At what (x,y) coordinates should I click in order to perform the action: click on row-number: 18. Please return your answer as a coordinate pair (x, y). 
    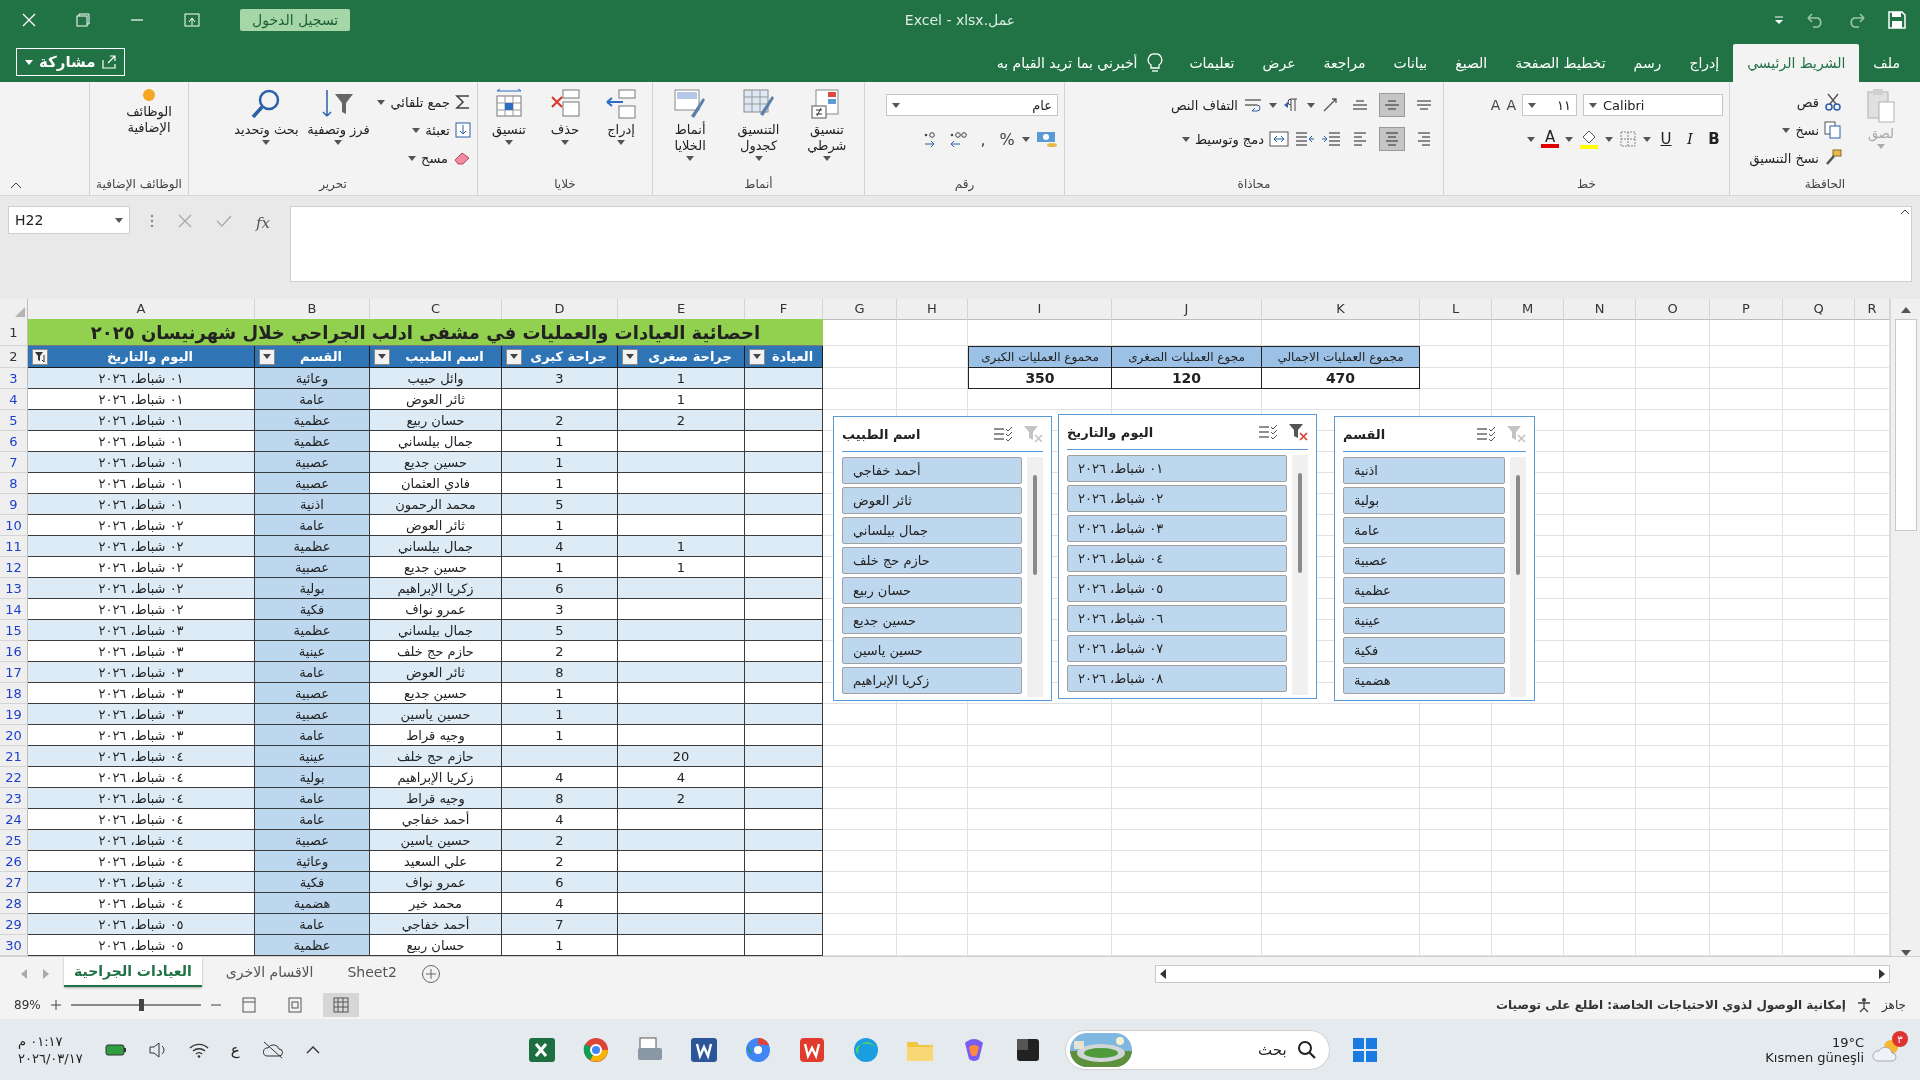
    Looking at the image, I should click on (14, 693).